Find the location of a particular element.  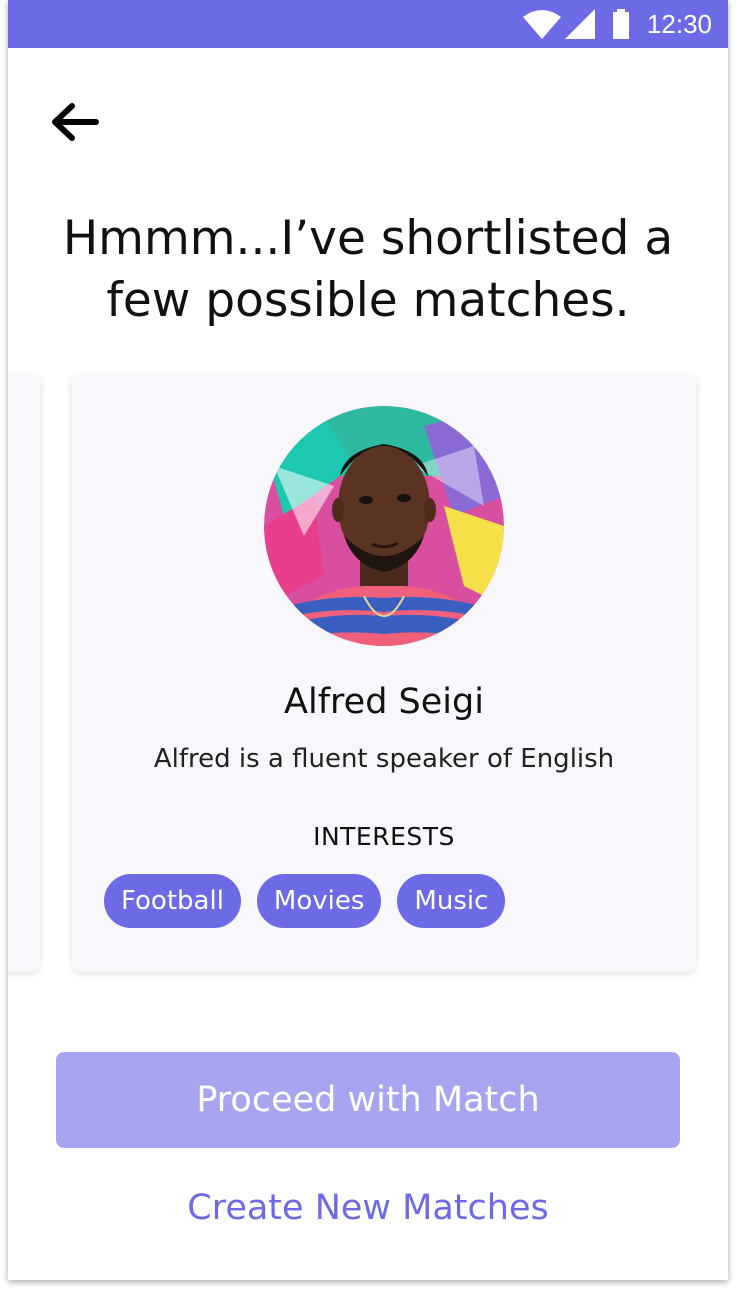

avatar is located at coordinates (384, 526).